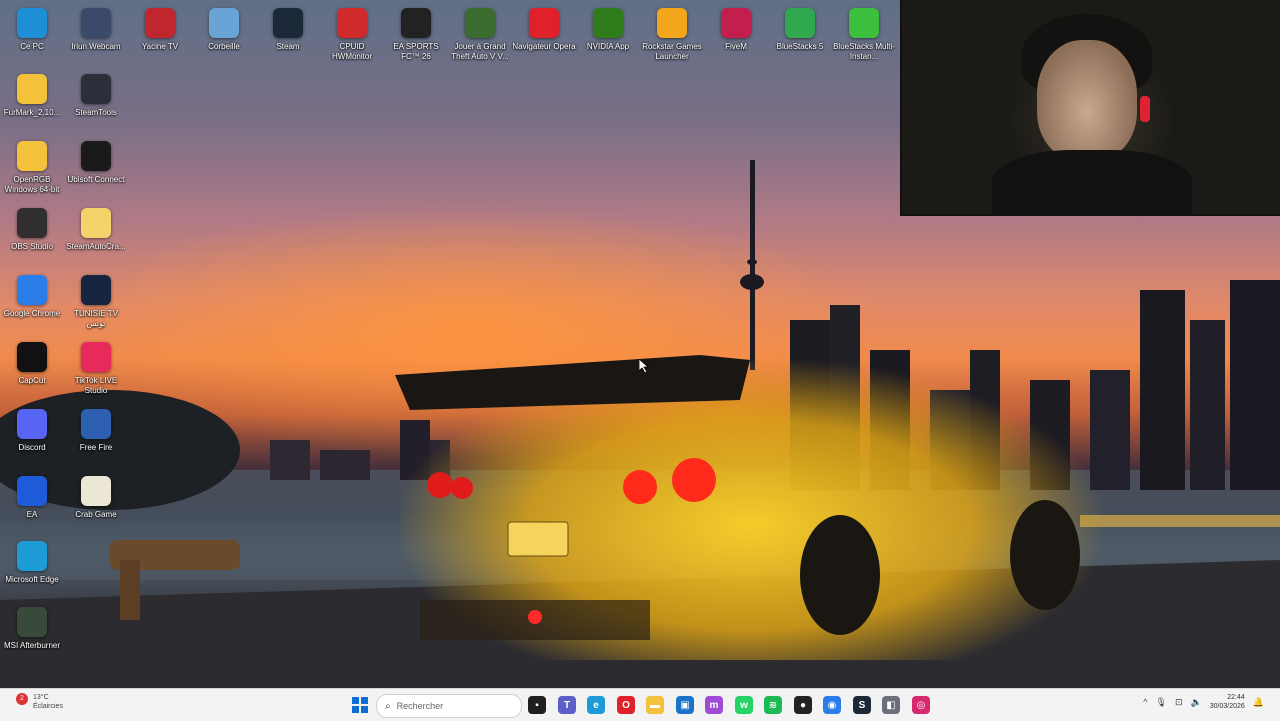  I want to click on github-taskbar-icon: ●, so click(803, 705).